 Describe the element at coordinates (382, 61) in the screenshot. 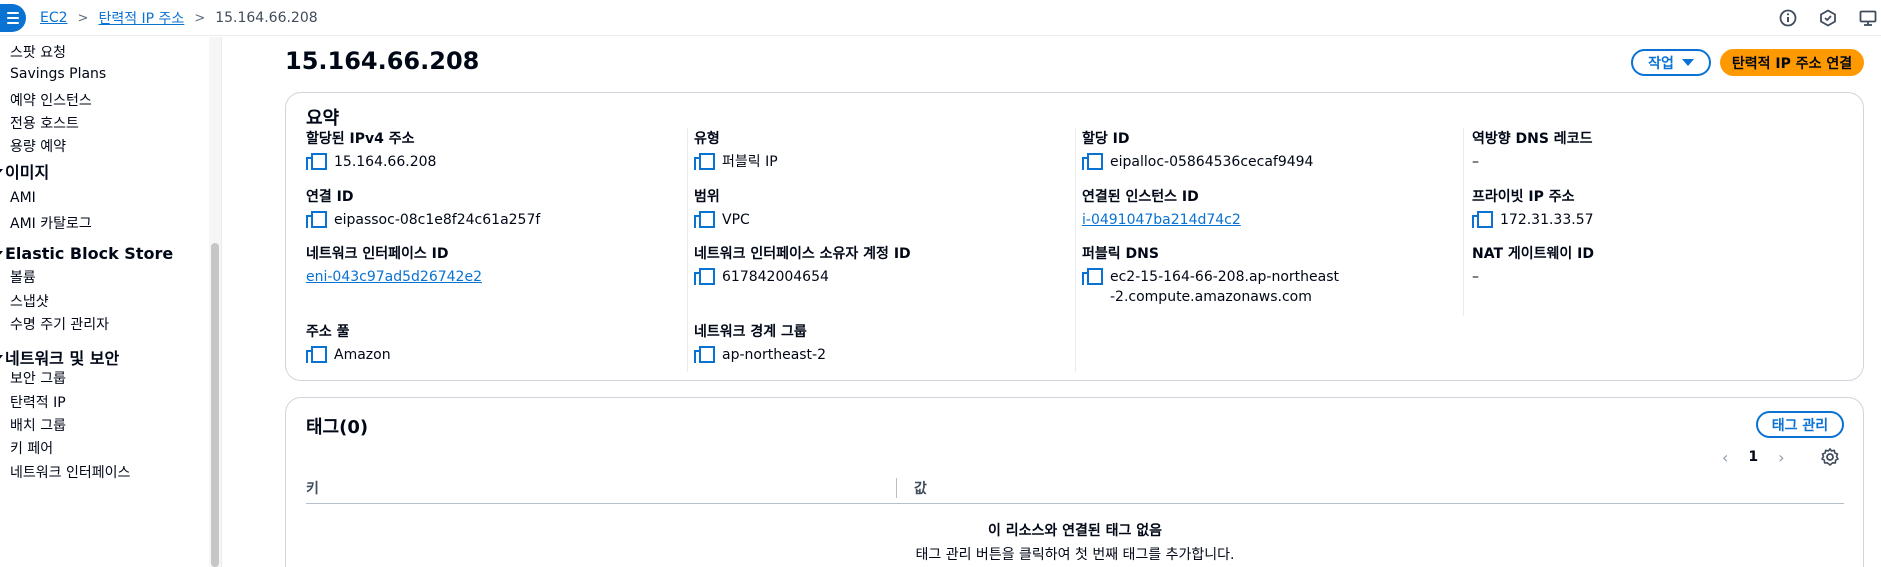

I see `page-title: 15.164.66.208` at that location.